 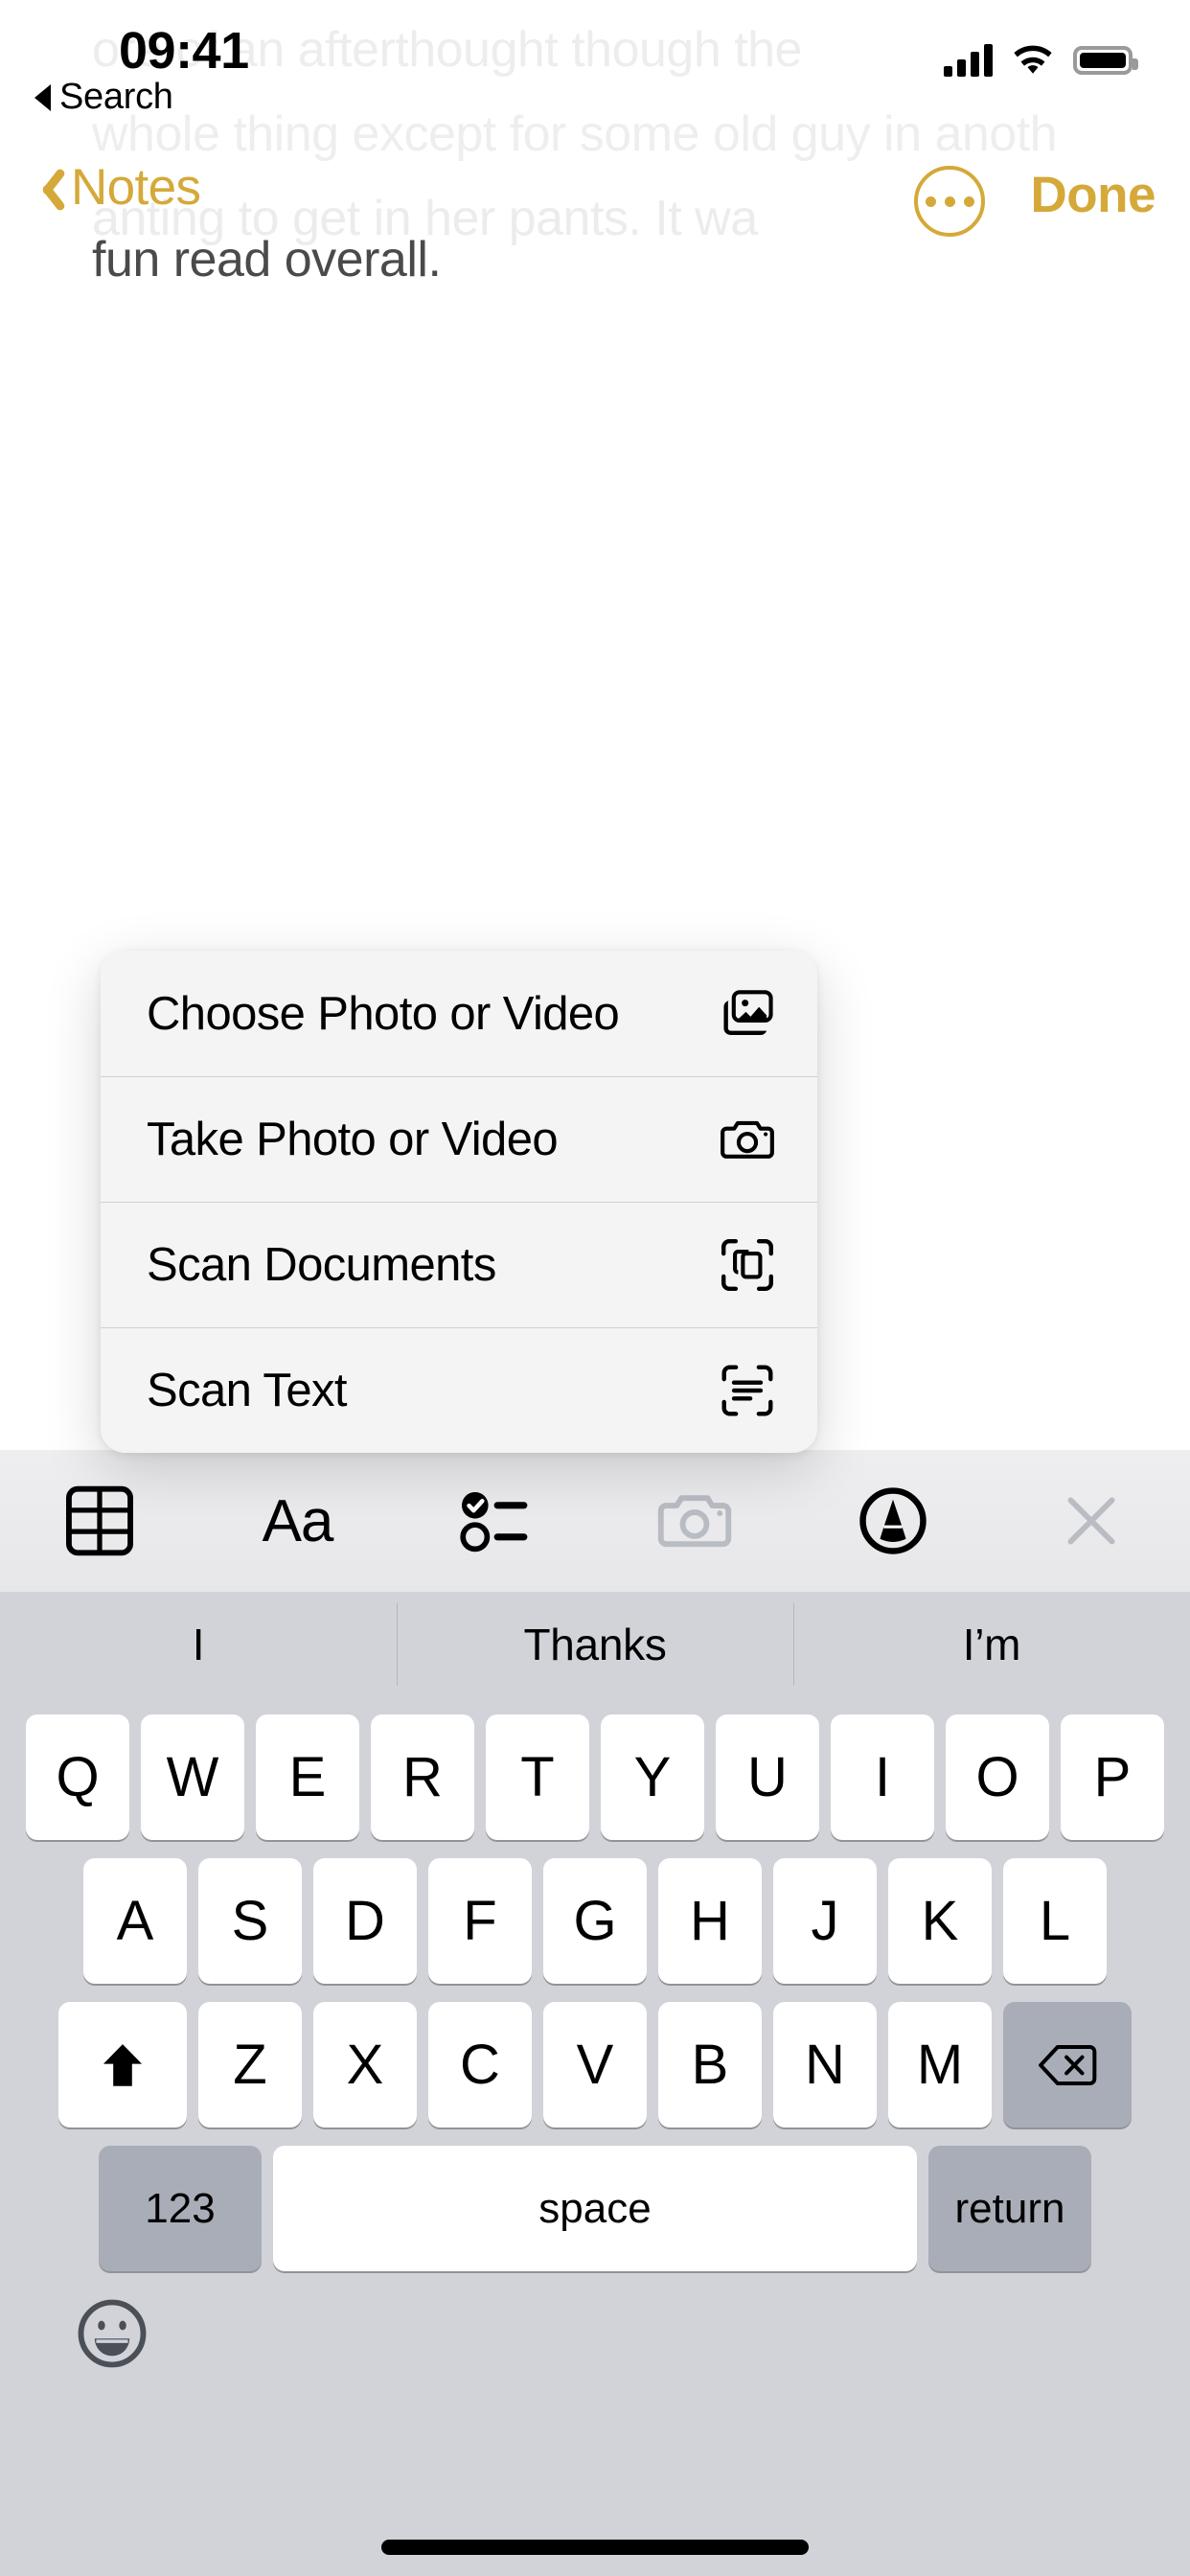 I want to click on key-k: K, so click(x=940, y=1921).